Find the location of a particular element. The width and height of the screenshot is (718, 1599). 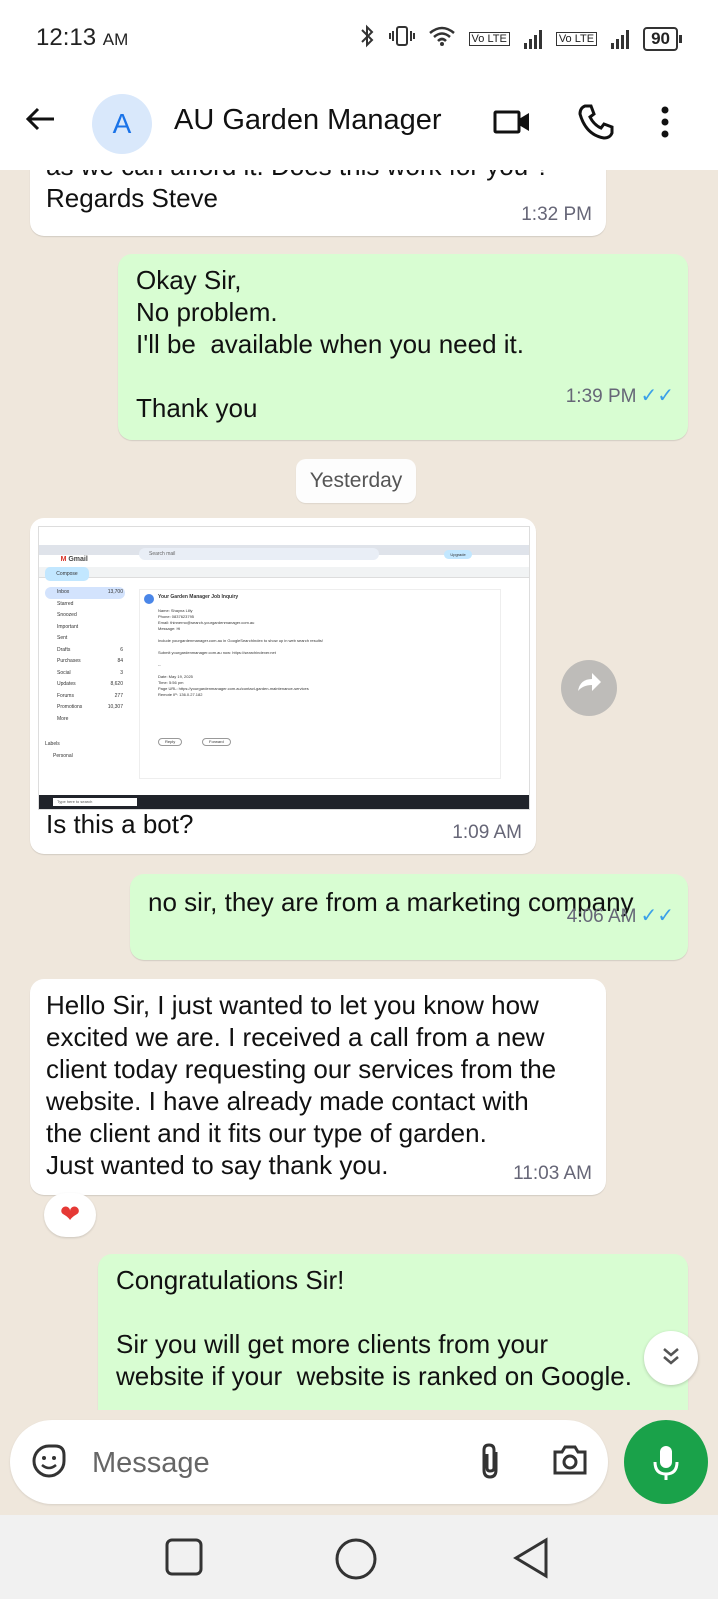

gmail-folder-item: Social 3 is located at coordinates (85, 674).